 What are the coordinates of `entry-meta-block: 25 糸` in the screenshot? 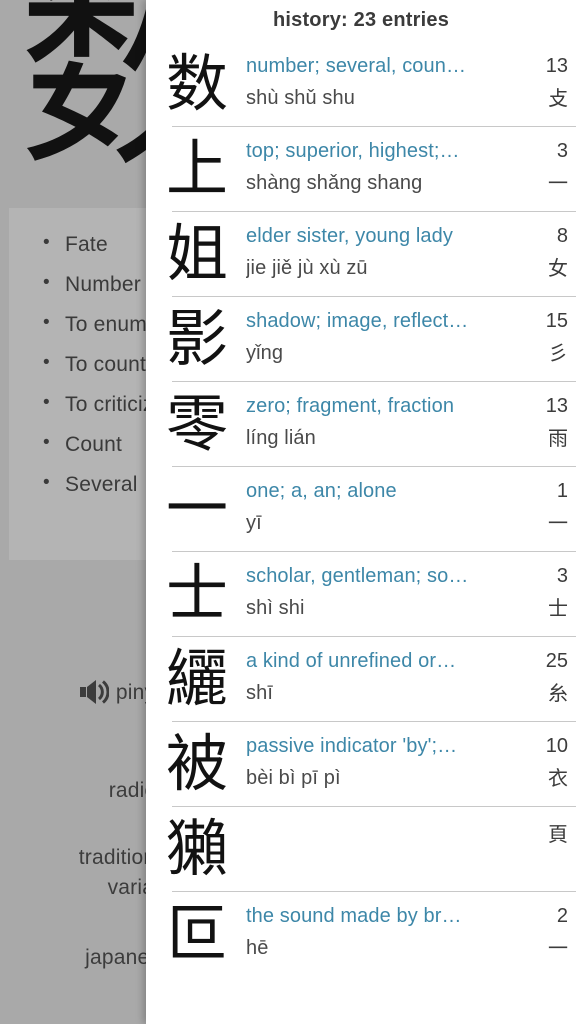 It's located at (542, 677).